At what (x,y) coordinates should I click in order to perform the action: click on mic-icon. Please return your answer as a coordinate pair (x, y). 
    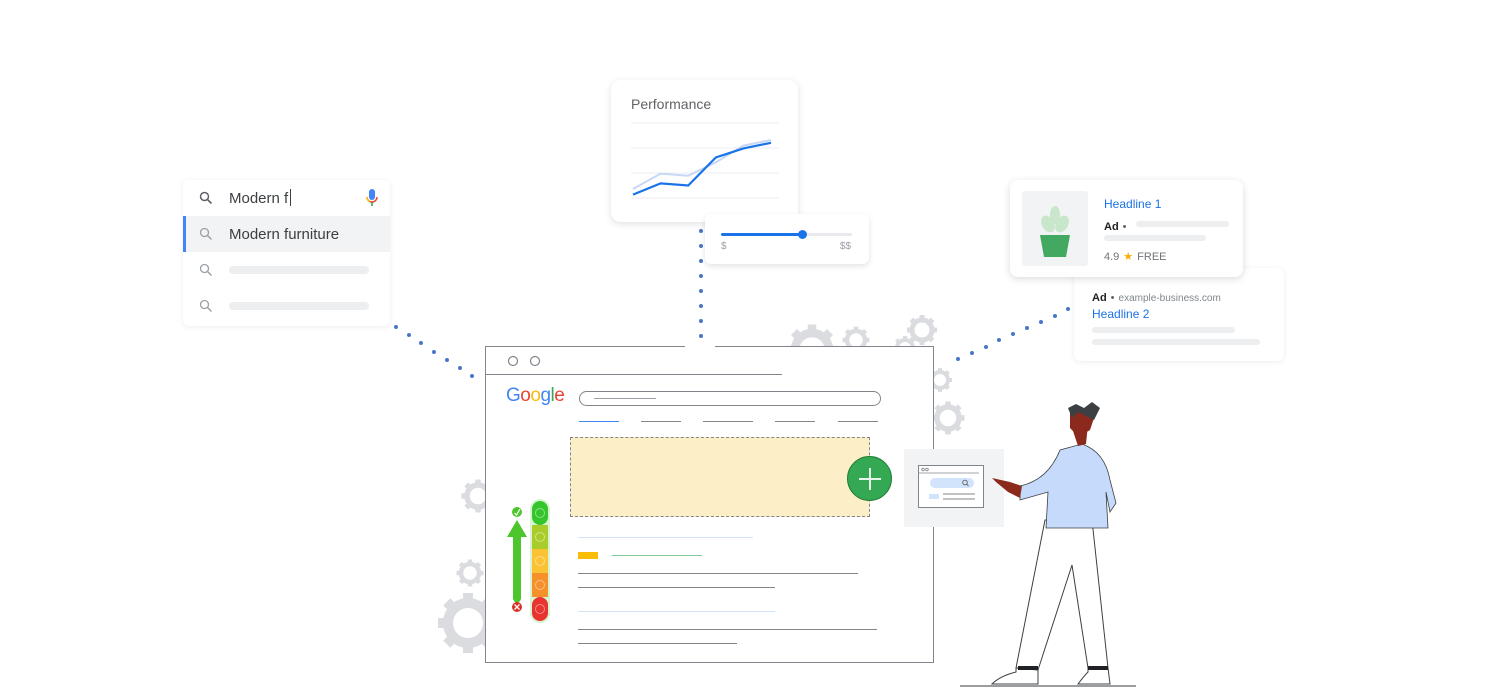
    Looking at the image, I should click on (372, 198).